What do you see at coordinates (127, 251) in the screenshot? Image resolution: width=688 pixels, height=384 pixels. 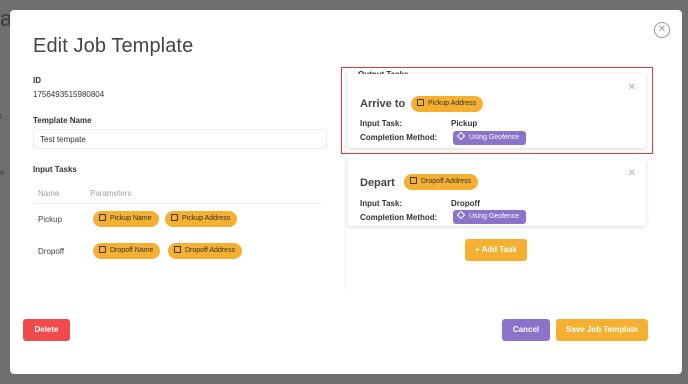 I see `parameter-chip: Dropoff Name` at bounding box center [127, 251].